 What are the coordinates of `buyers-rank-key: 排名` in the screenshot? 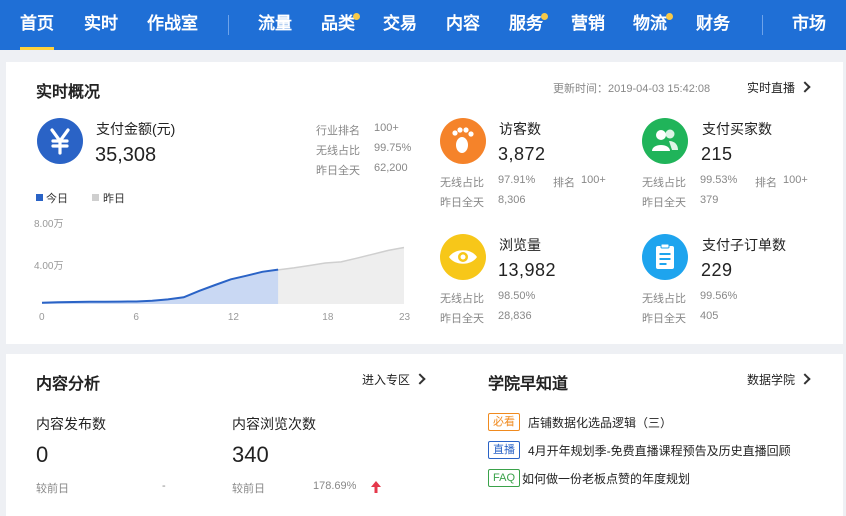 It's located at (766, 183).